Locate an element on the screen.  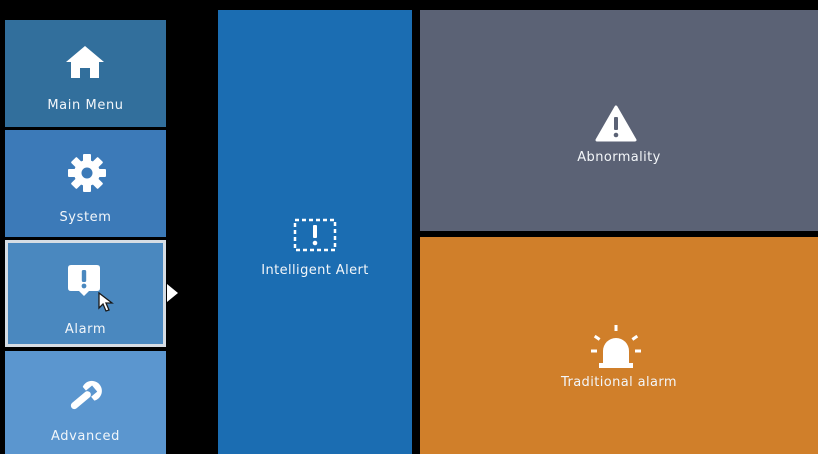
gear-icon is located at coordinates (87, 173).